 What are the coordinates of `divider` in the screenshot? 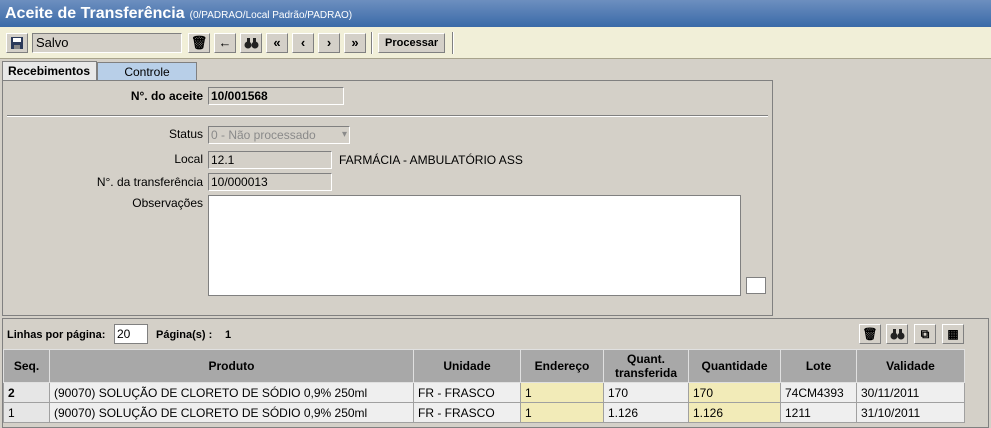 It's located at (387, 116).